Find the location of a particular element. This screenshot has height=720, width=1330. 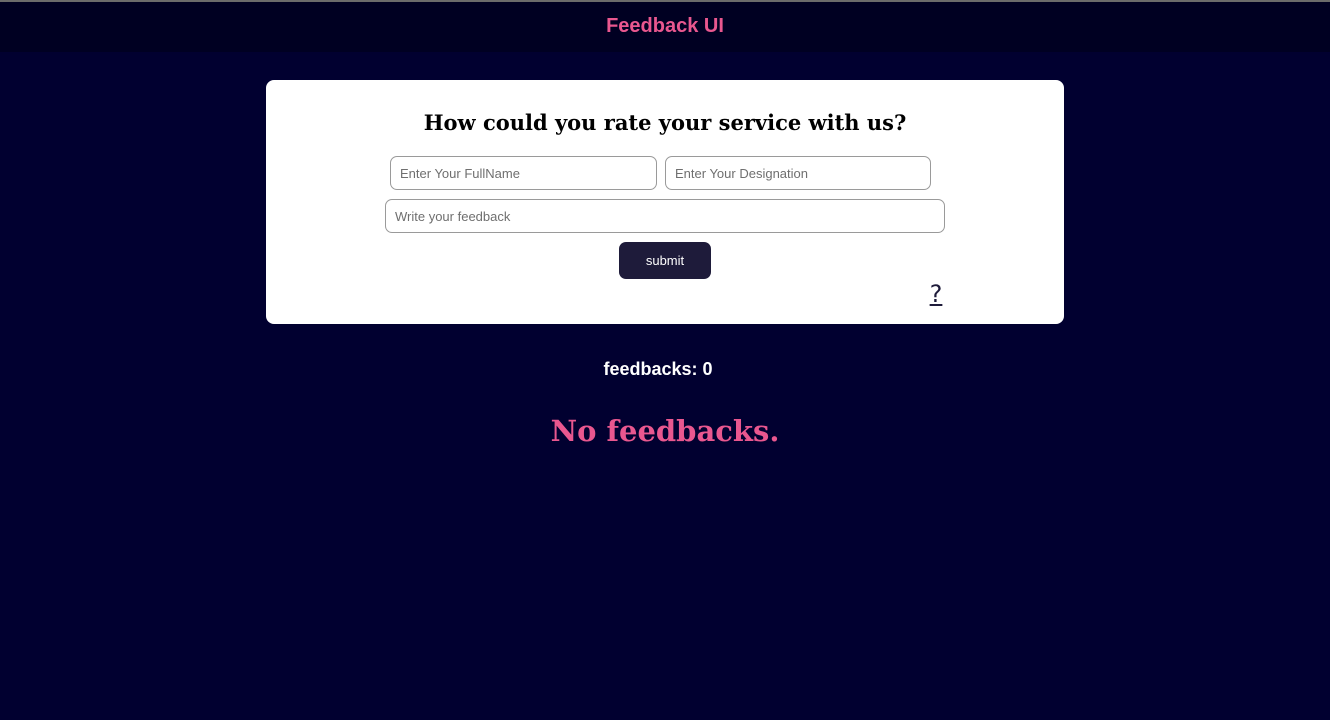

feedback-count: feedbacks: 0 is located at coordinates (658, 369).